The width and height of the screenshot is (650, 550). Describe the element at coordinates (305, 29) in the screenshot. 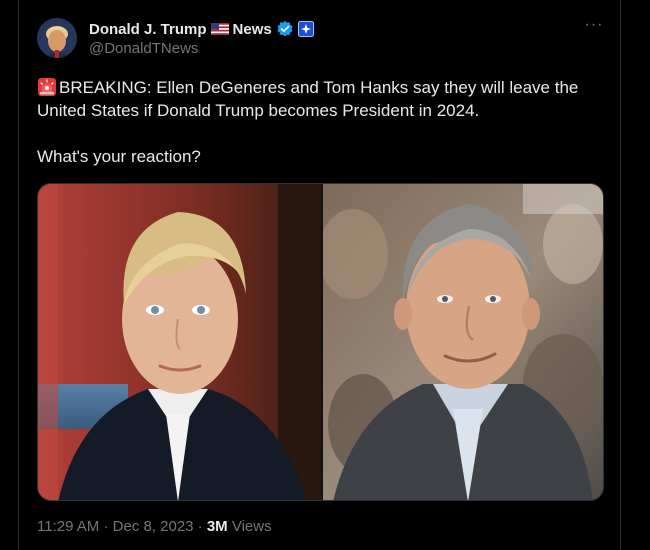

I see `affiliate-badge-icon` at that location.